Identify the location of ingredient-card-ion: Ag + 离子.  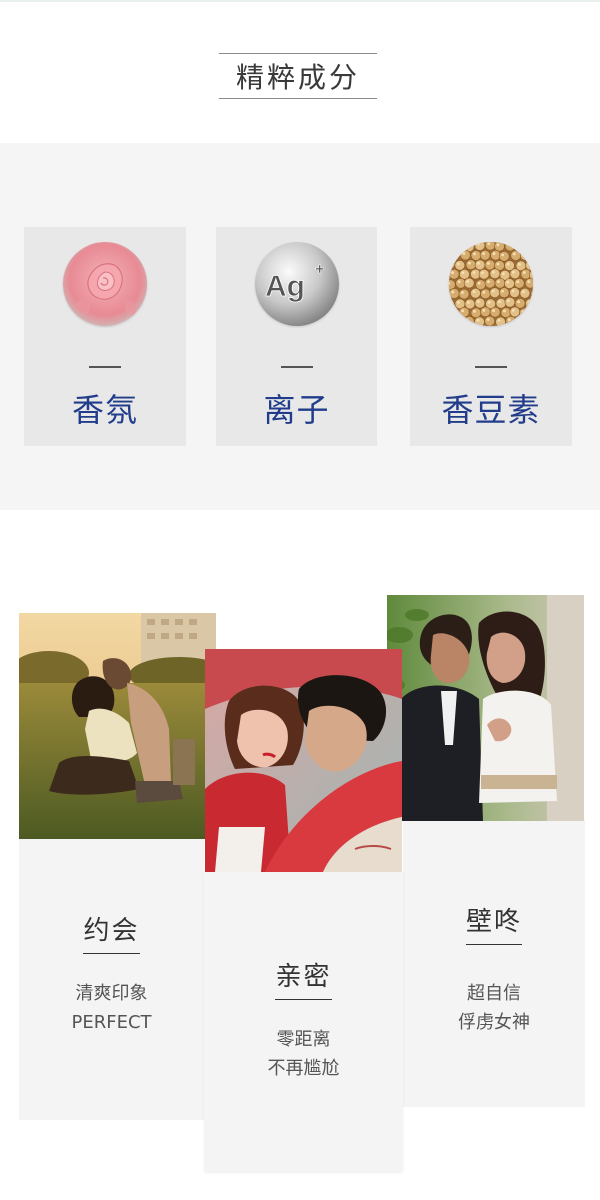
(296, 336).